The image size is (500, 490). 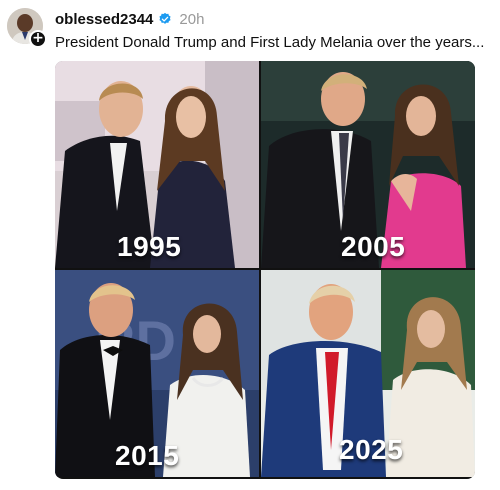 I want to click on year-label-2015: 2015, so click(x=147, y=455).